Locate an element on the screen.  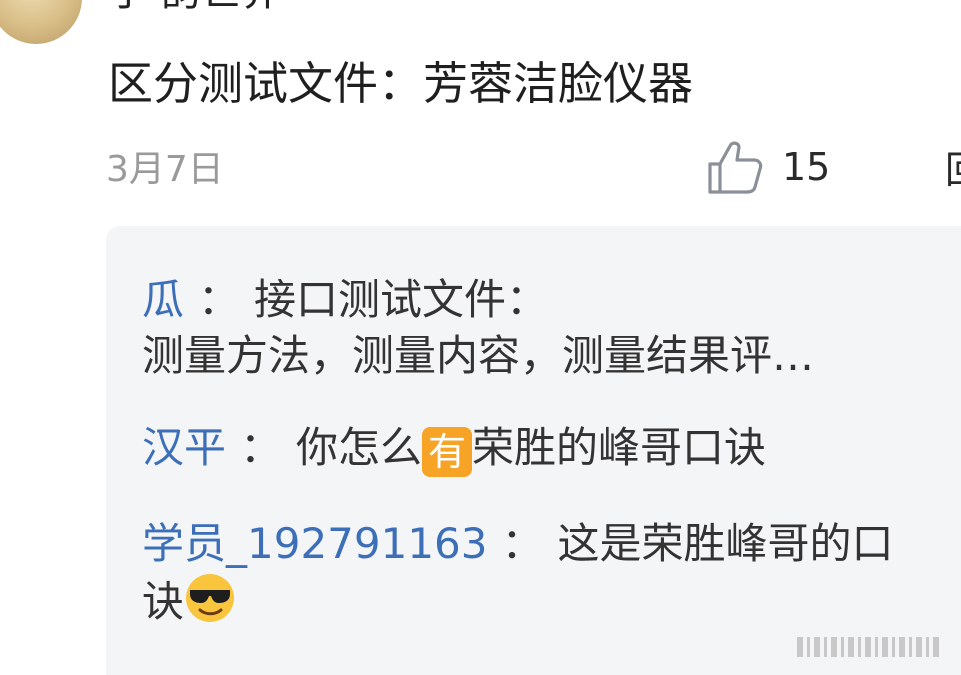
like-count: 15 is located at coordinates (806, 167).